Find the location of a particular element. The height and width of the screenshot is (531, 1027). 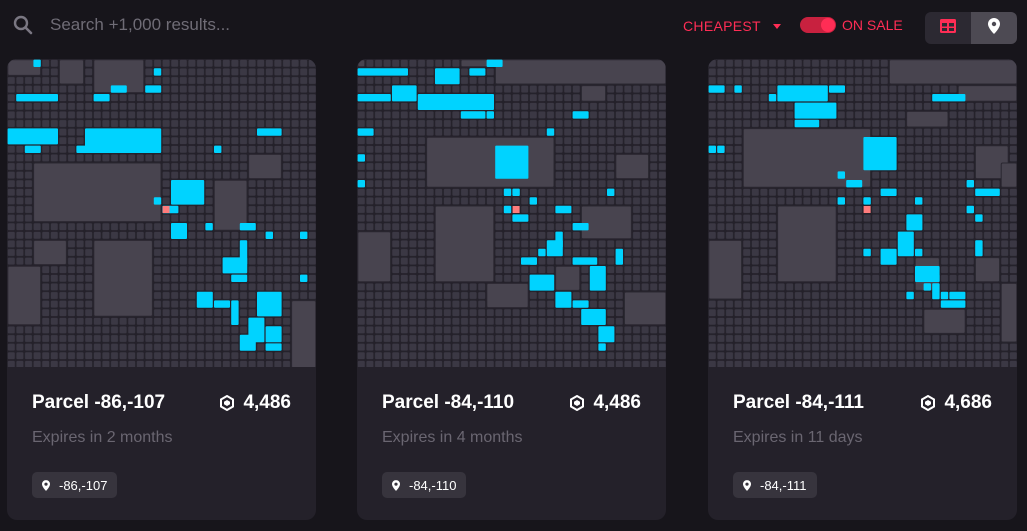

map-view-button is located at coordinates (994, 28).